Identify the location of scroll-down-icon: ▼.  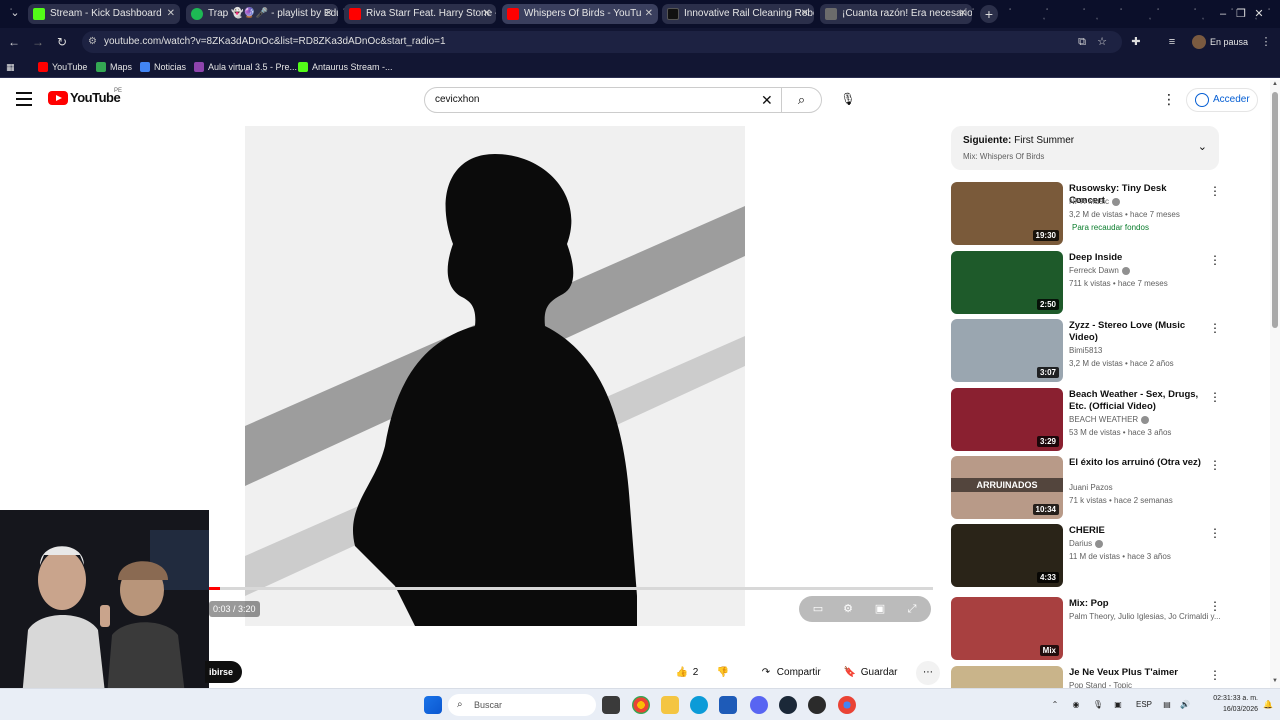
(1275, 681).